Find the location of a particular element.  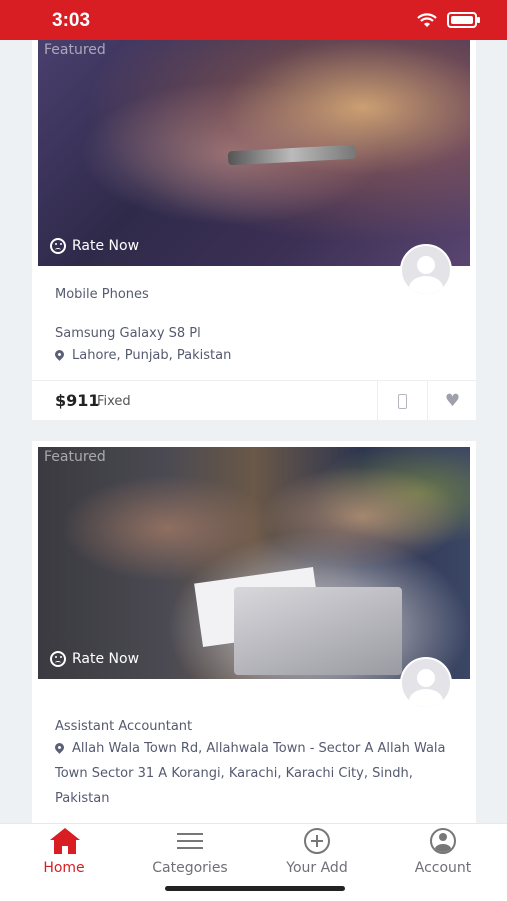

nav-label: Home is located at coordinates (64, 868).